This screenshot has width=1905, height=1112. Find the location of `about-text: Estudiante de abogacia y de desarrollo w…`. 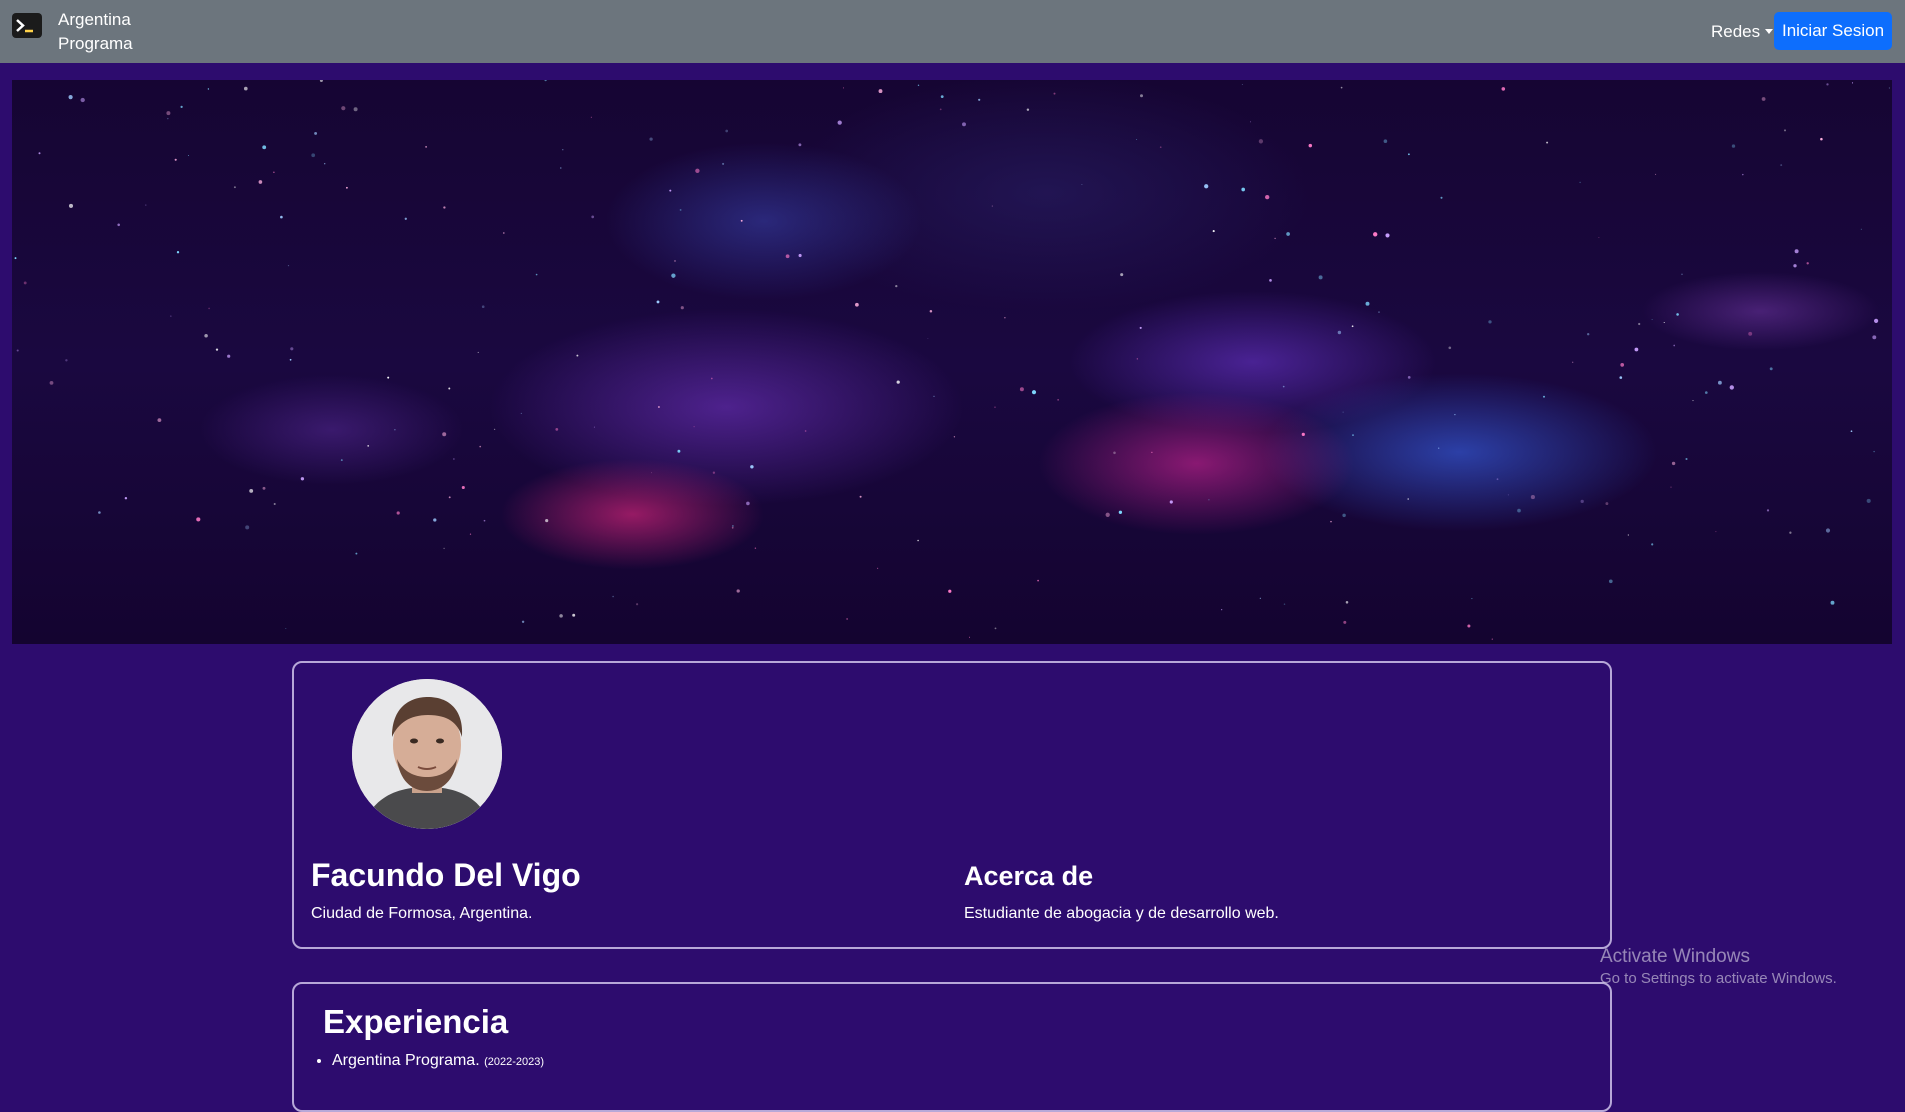

about-text: Estudiante de abogacia y de desarrollo w… is located at coordinates (1121, 913).